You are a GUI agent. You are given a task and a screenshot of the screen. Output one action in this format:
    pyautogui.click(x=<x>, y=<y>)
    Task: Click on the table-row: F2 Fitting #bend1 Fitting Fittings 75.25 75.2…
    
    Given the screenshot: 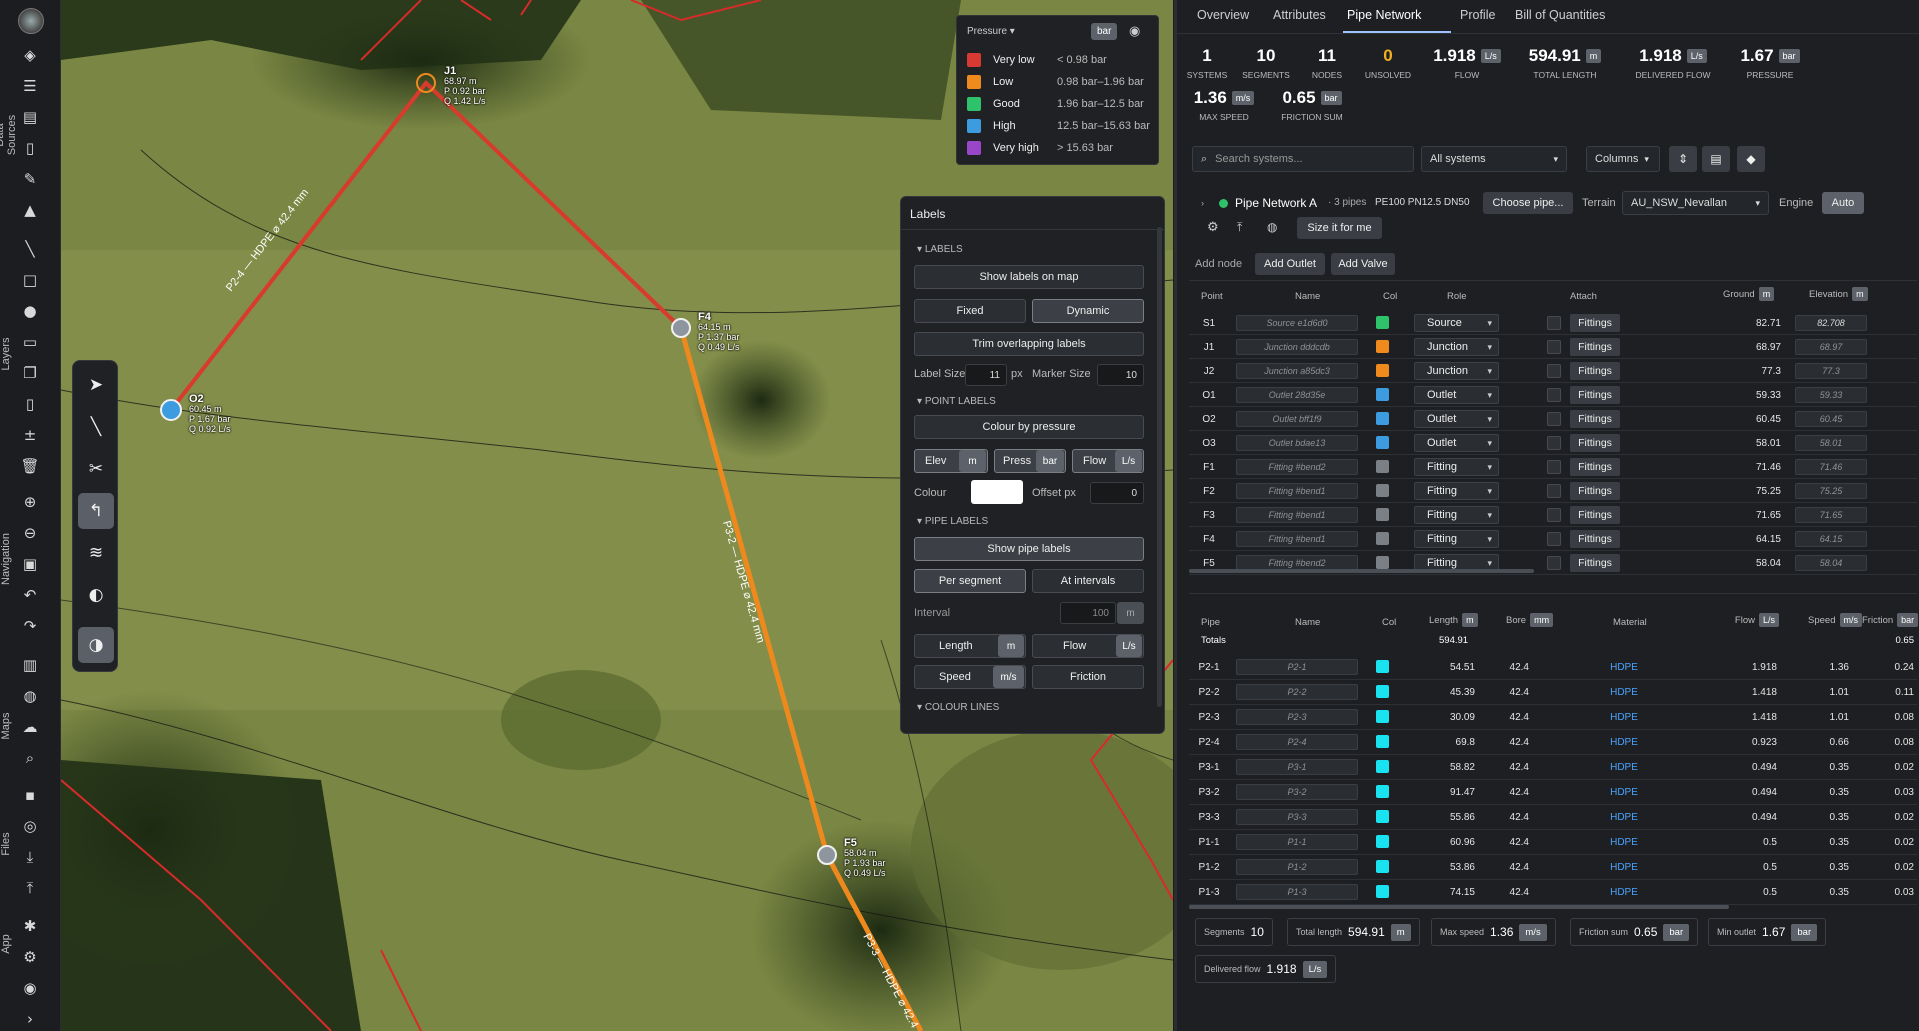 What is the action you would take?
    pyautogui.click(x=1553, y=491)
    